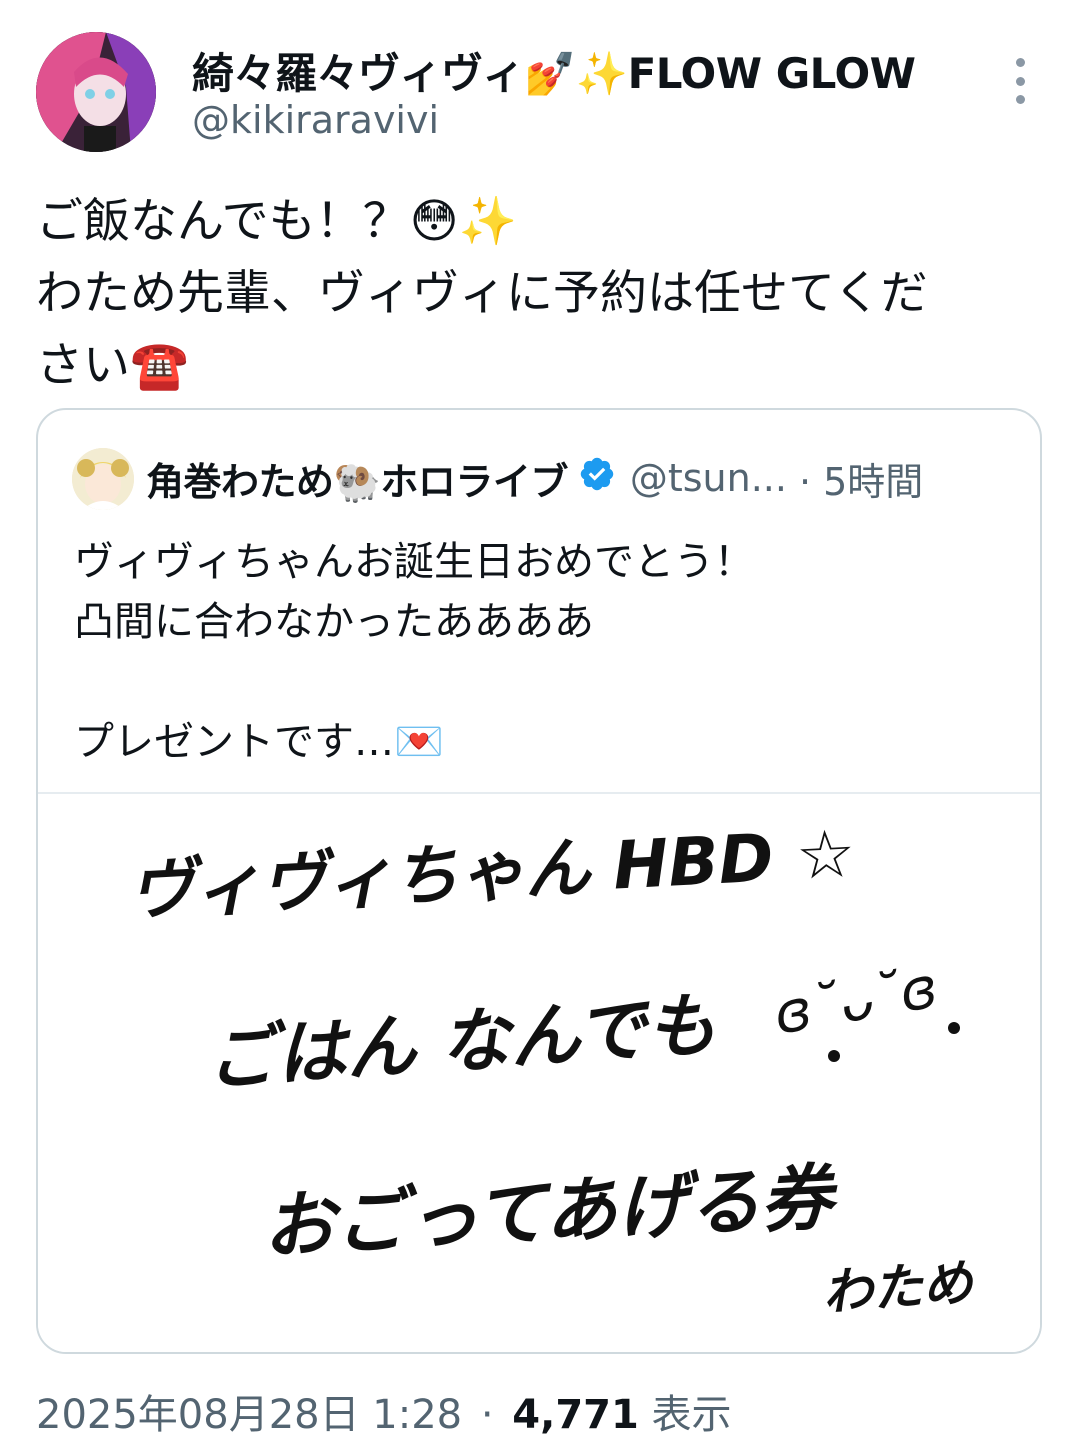  Describe the element at coordinates (103, 479) in the screenshot. I see `quoted-author-avatar` at that location.